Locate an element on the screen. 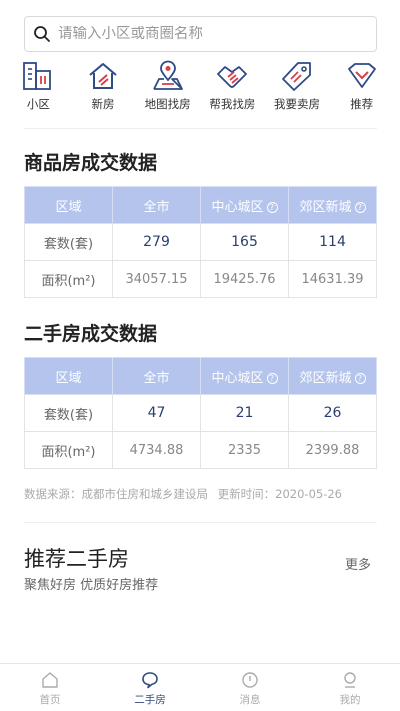 The image size is (400, 711). data-source: 数据来源：成都市住房和城乡建设局 更新时间：2020-05-26 is located at coordinates (183, 494).